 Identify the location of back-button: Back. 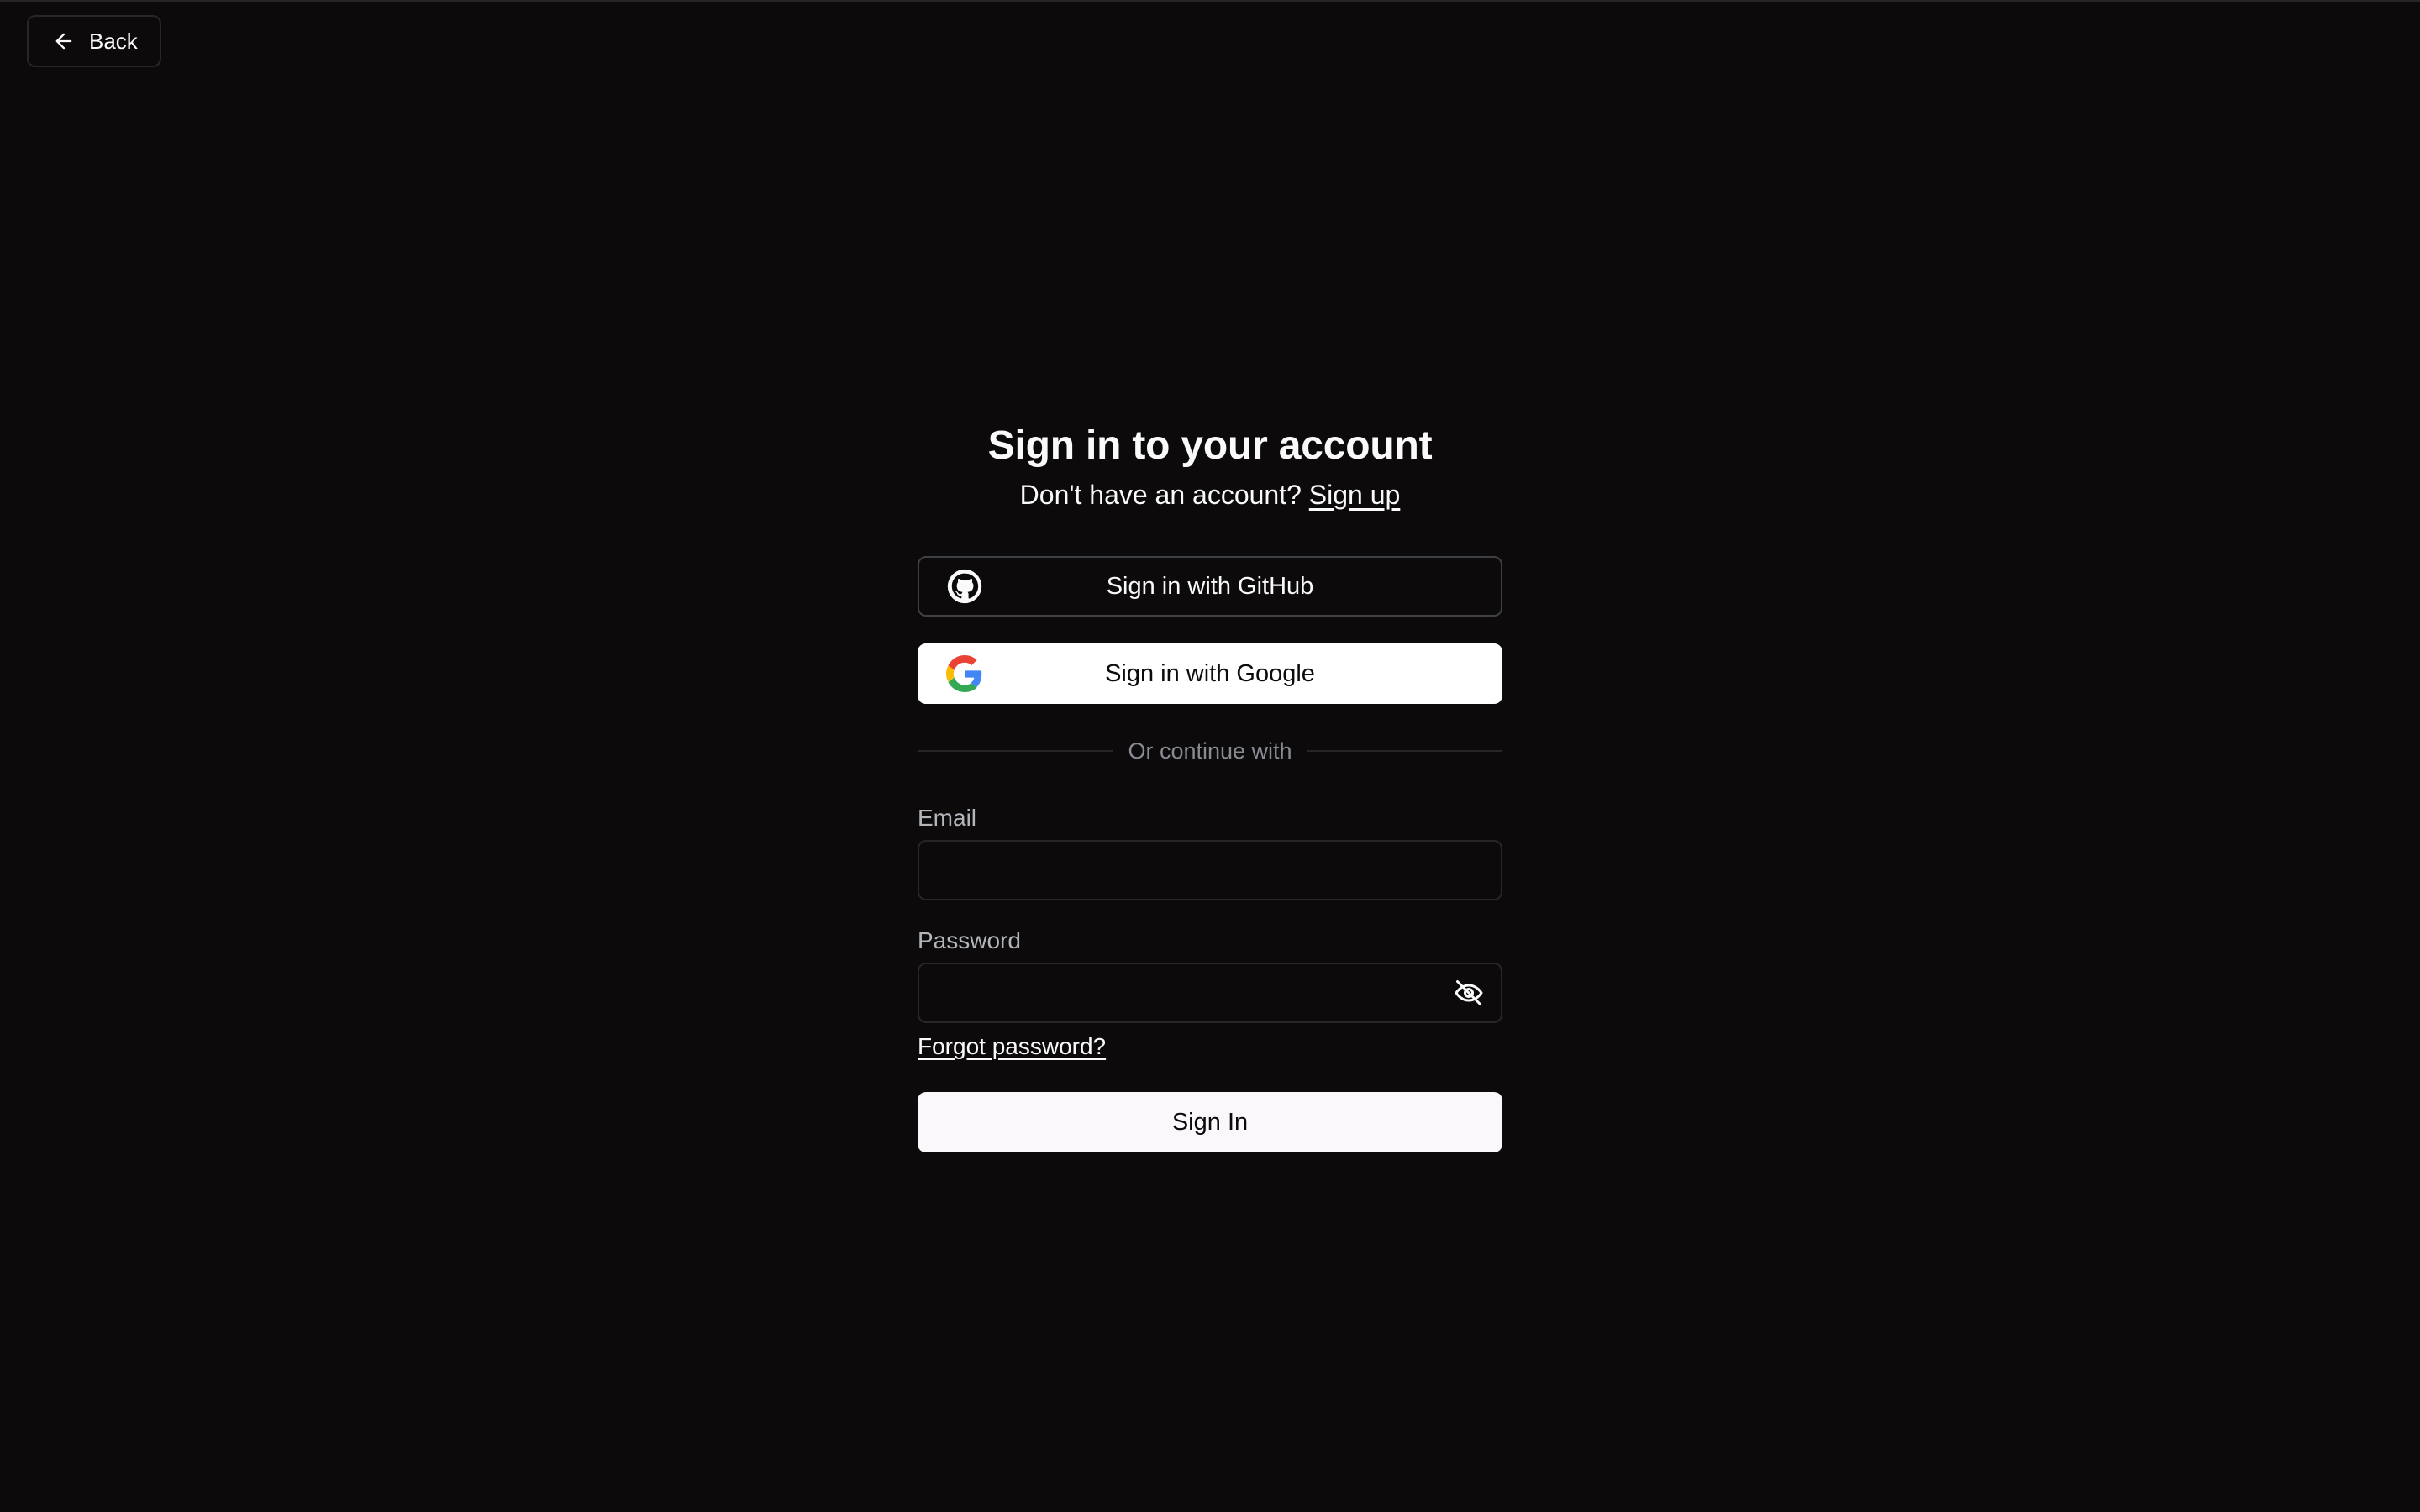
(94, 41).